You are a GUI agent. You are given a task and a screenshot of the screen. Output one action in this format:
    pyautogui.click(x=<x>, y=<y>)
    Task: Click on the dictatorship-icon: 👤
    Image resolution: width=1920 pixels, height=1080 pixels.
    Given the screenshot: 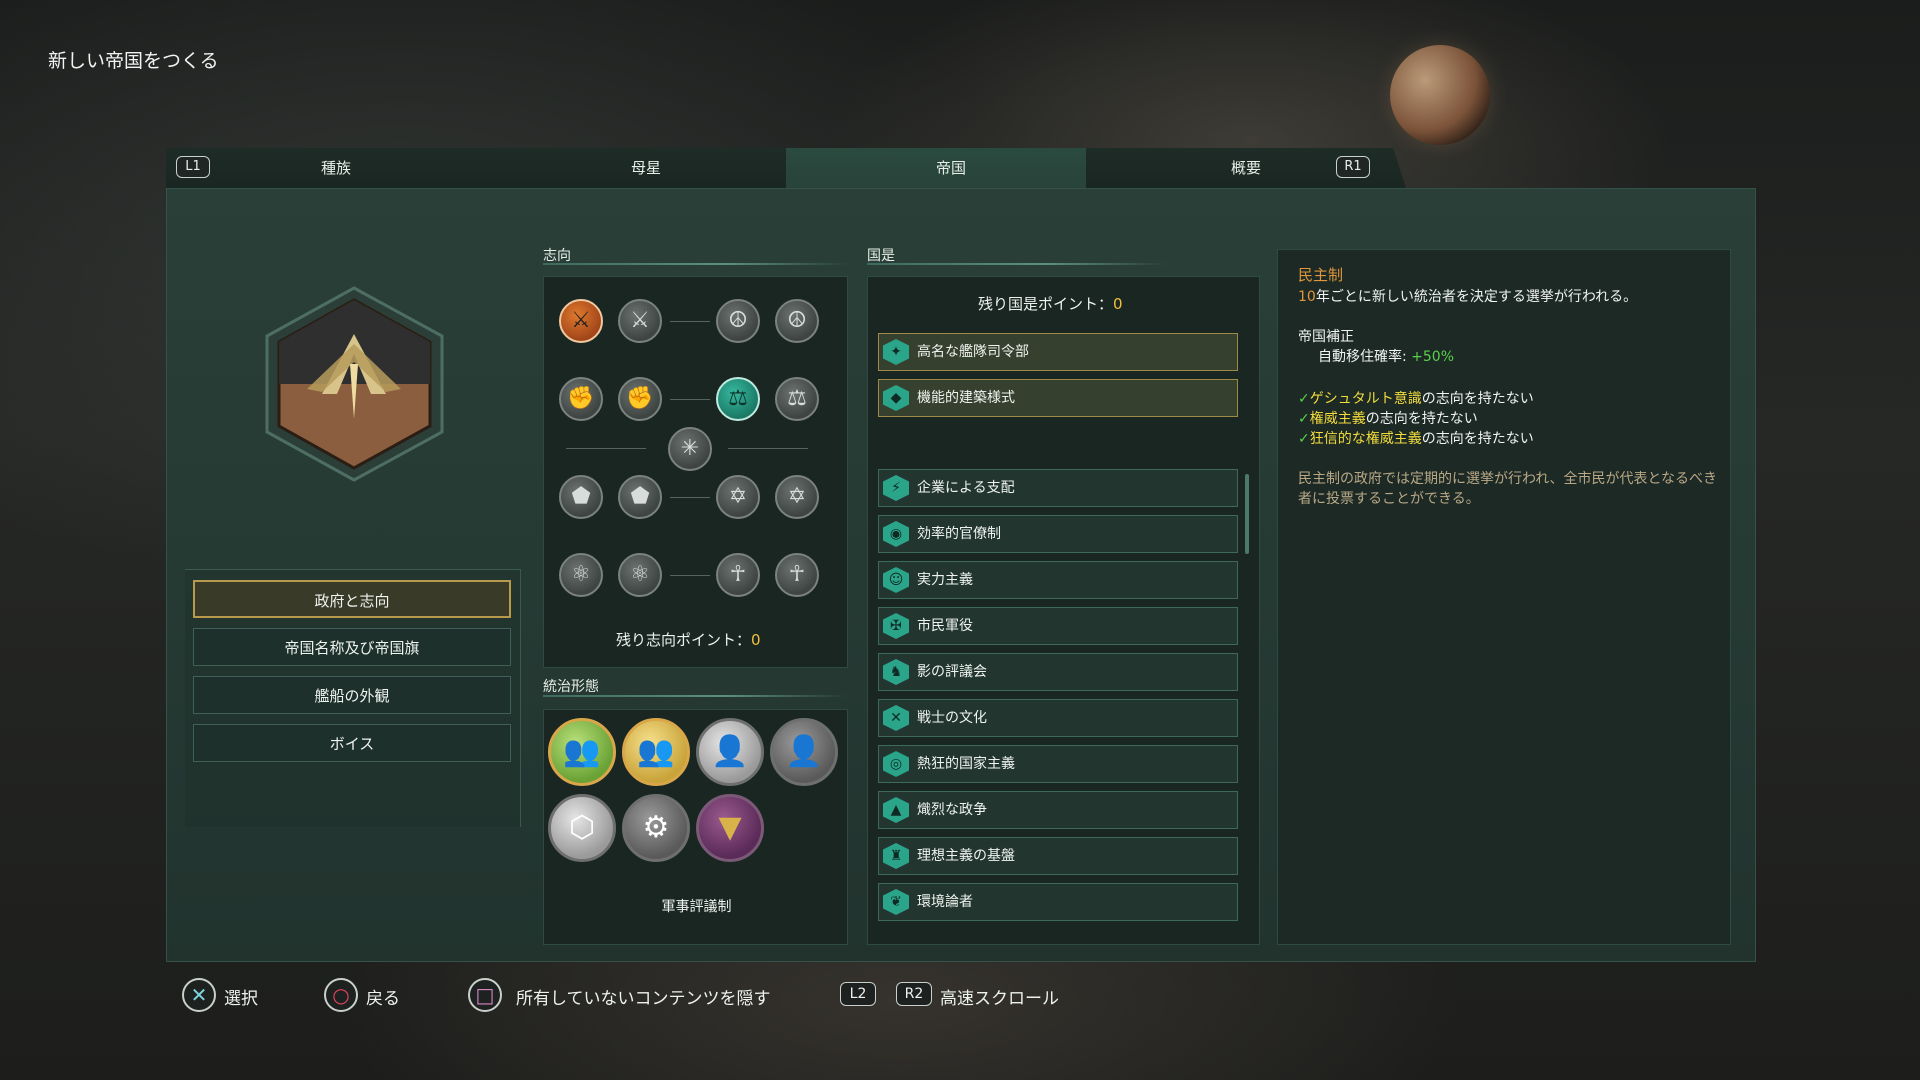 What is the action you would take?
    pyautogui.click(x=730, y=752)
    